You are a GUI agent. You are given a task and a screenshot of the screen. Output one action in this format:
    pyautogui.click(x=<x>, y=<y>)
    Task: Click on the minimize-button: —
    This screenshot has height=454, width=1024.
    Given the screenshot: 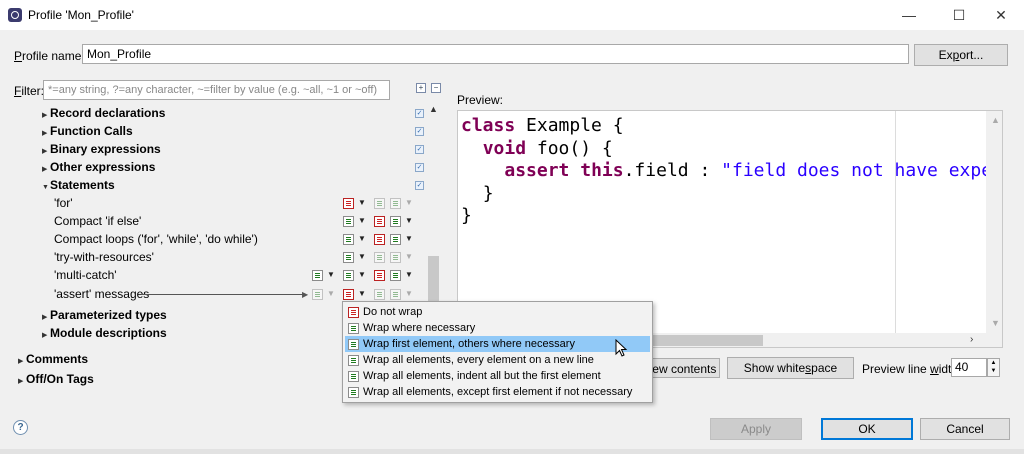 What is the action you would take?
    pyautogui.click(x=909, y=15)
    